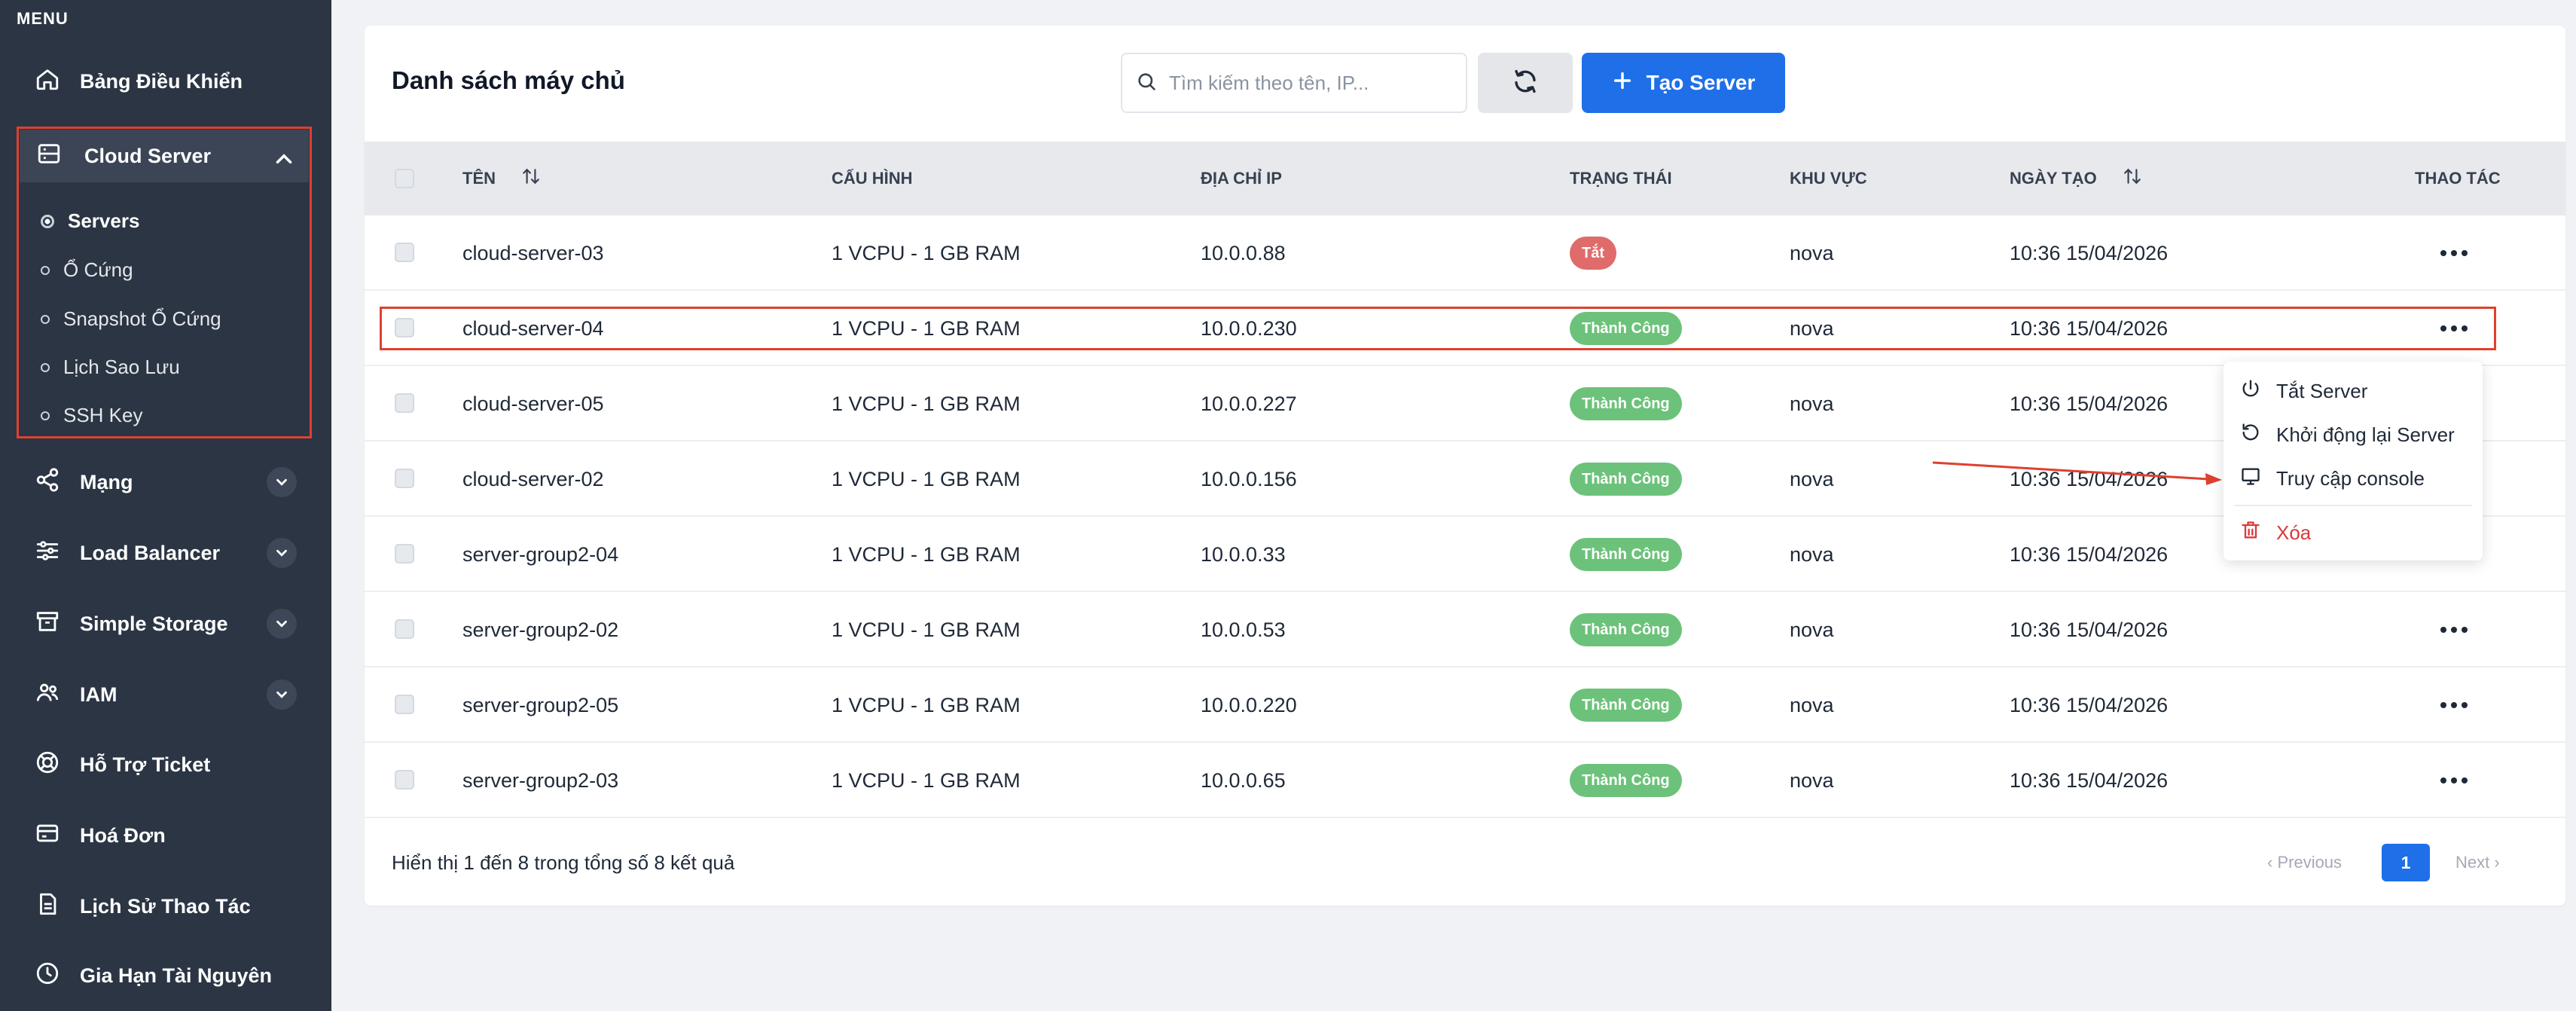  I want to click on sidebar-item-cloud-server: Cloud Server, so click(165, 156).